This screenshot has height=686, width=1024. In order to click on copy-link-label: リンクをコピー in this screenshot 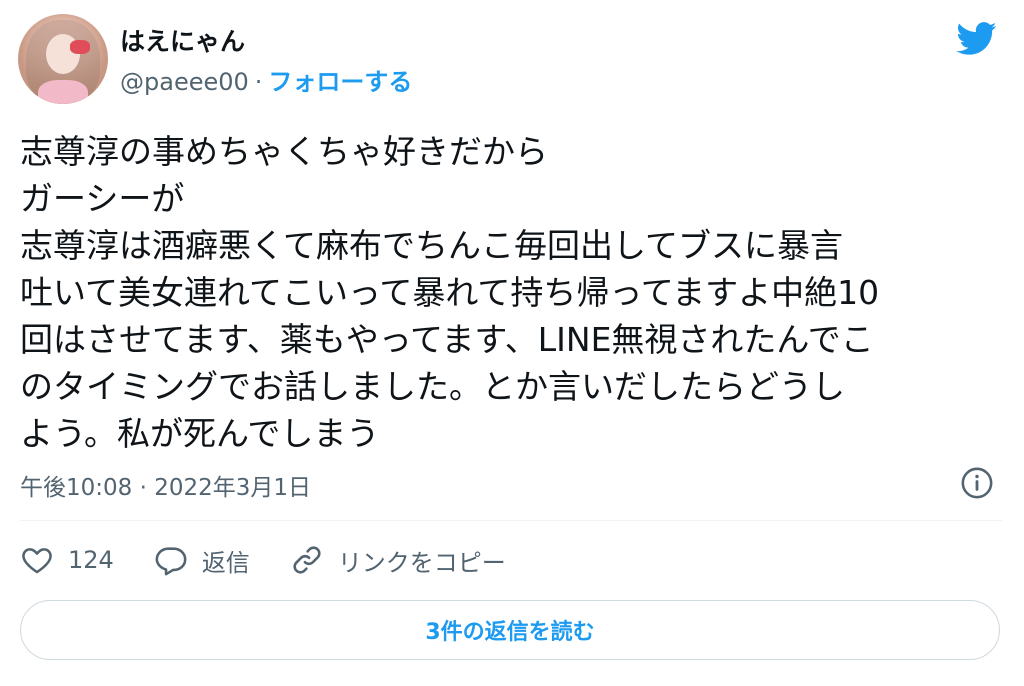, I will do `click(421, 562)`.